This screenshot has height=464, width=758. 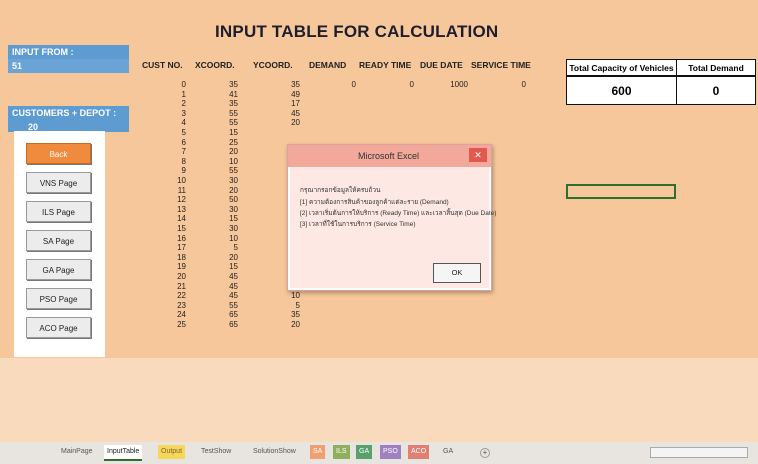 I want to click on cell-cust-no: 6, so click(x=158, y=142).